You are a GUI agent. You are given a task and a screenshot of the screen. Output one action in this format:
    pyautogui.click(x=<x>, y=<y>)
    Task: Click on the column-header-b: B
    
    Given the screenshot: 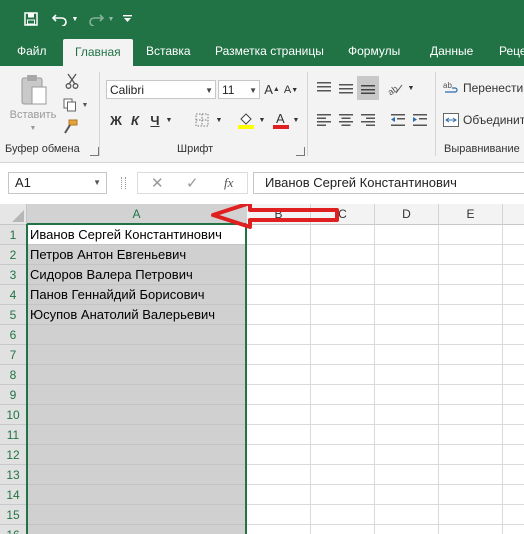 What is the action you would take?
    pyautogui.click(x=279, y=214)
    